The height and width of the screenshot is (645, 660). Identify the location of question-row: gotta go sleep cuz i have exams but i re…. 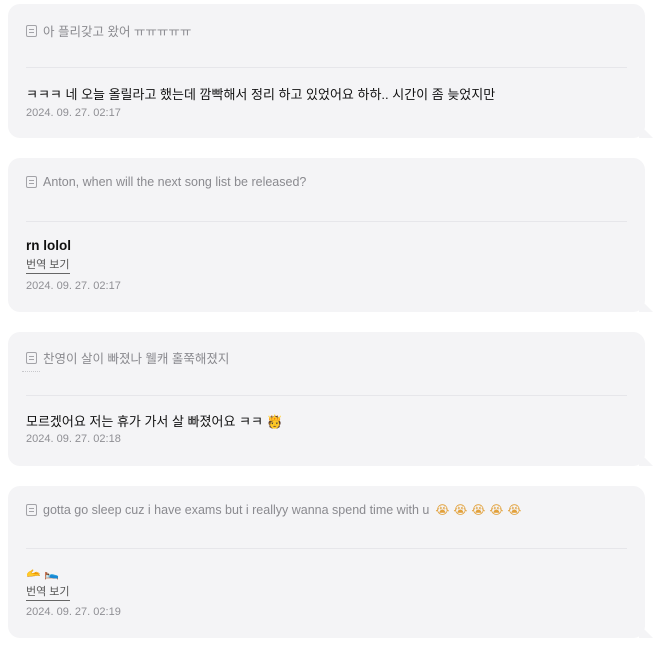
(275, 510).